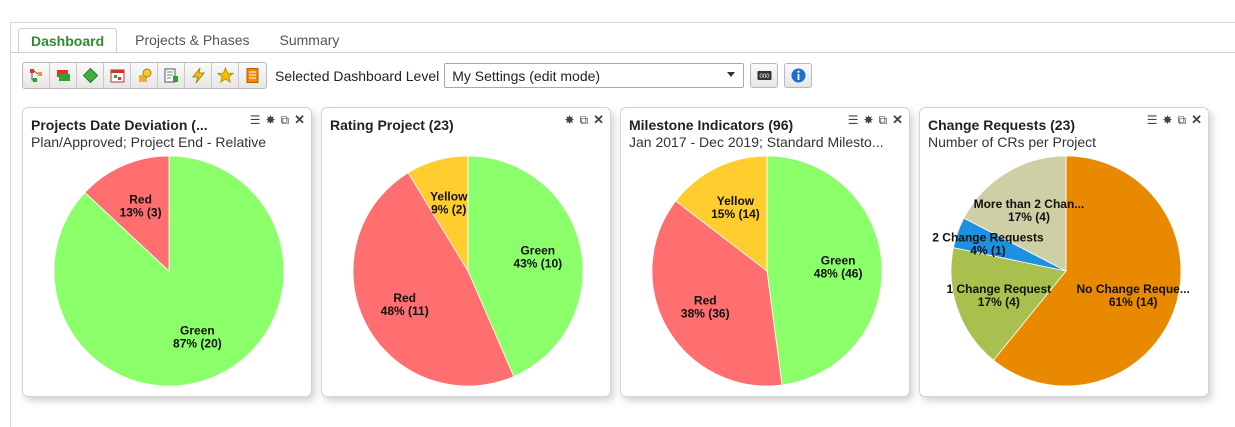 The image size is (1235, 427). I want to click on pie-slice-label: 1 Change Request, so click(998, 289).